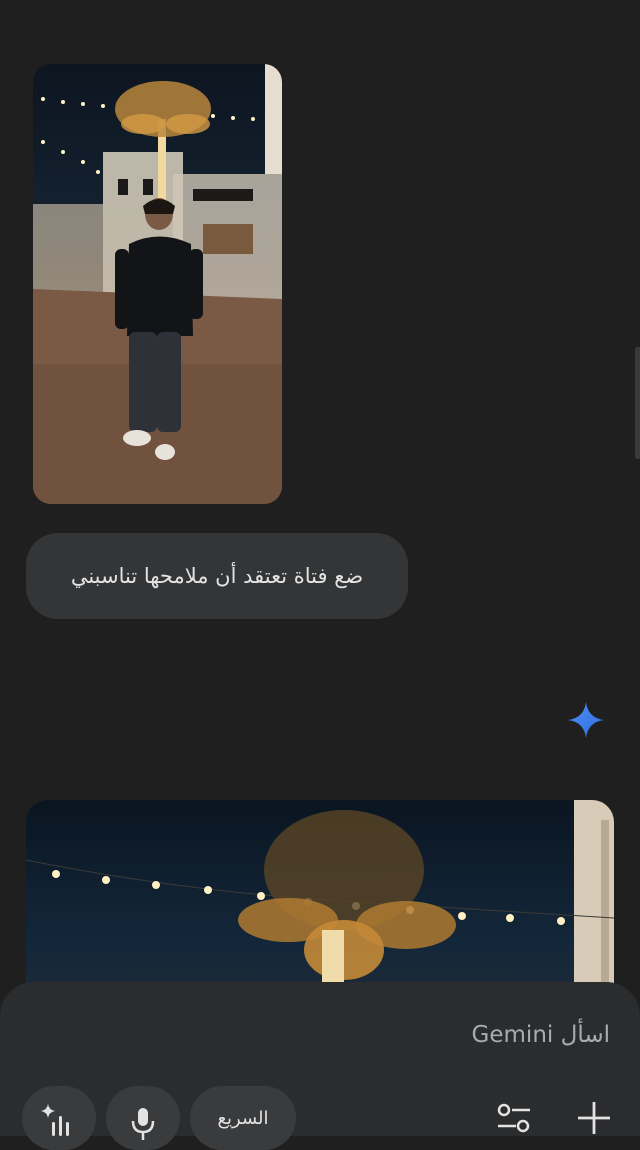 Image resolution: width=640 pixels, height=1150 pixels. What do you see at coordinates (320, 1066) in the screenshot?
I see `composer-panel: اسأل Gemini السريع` at bounding box center [320, 1066].